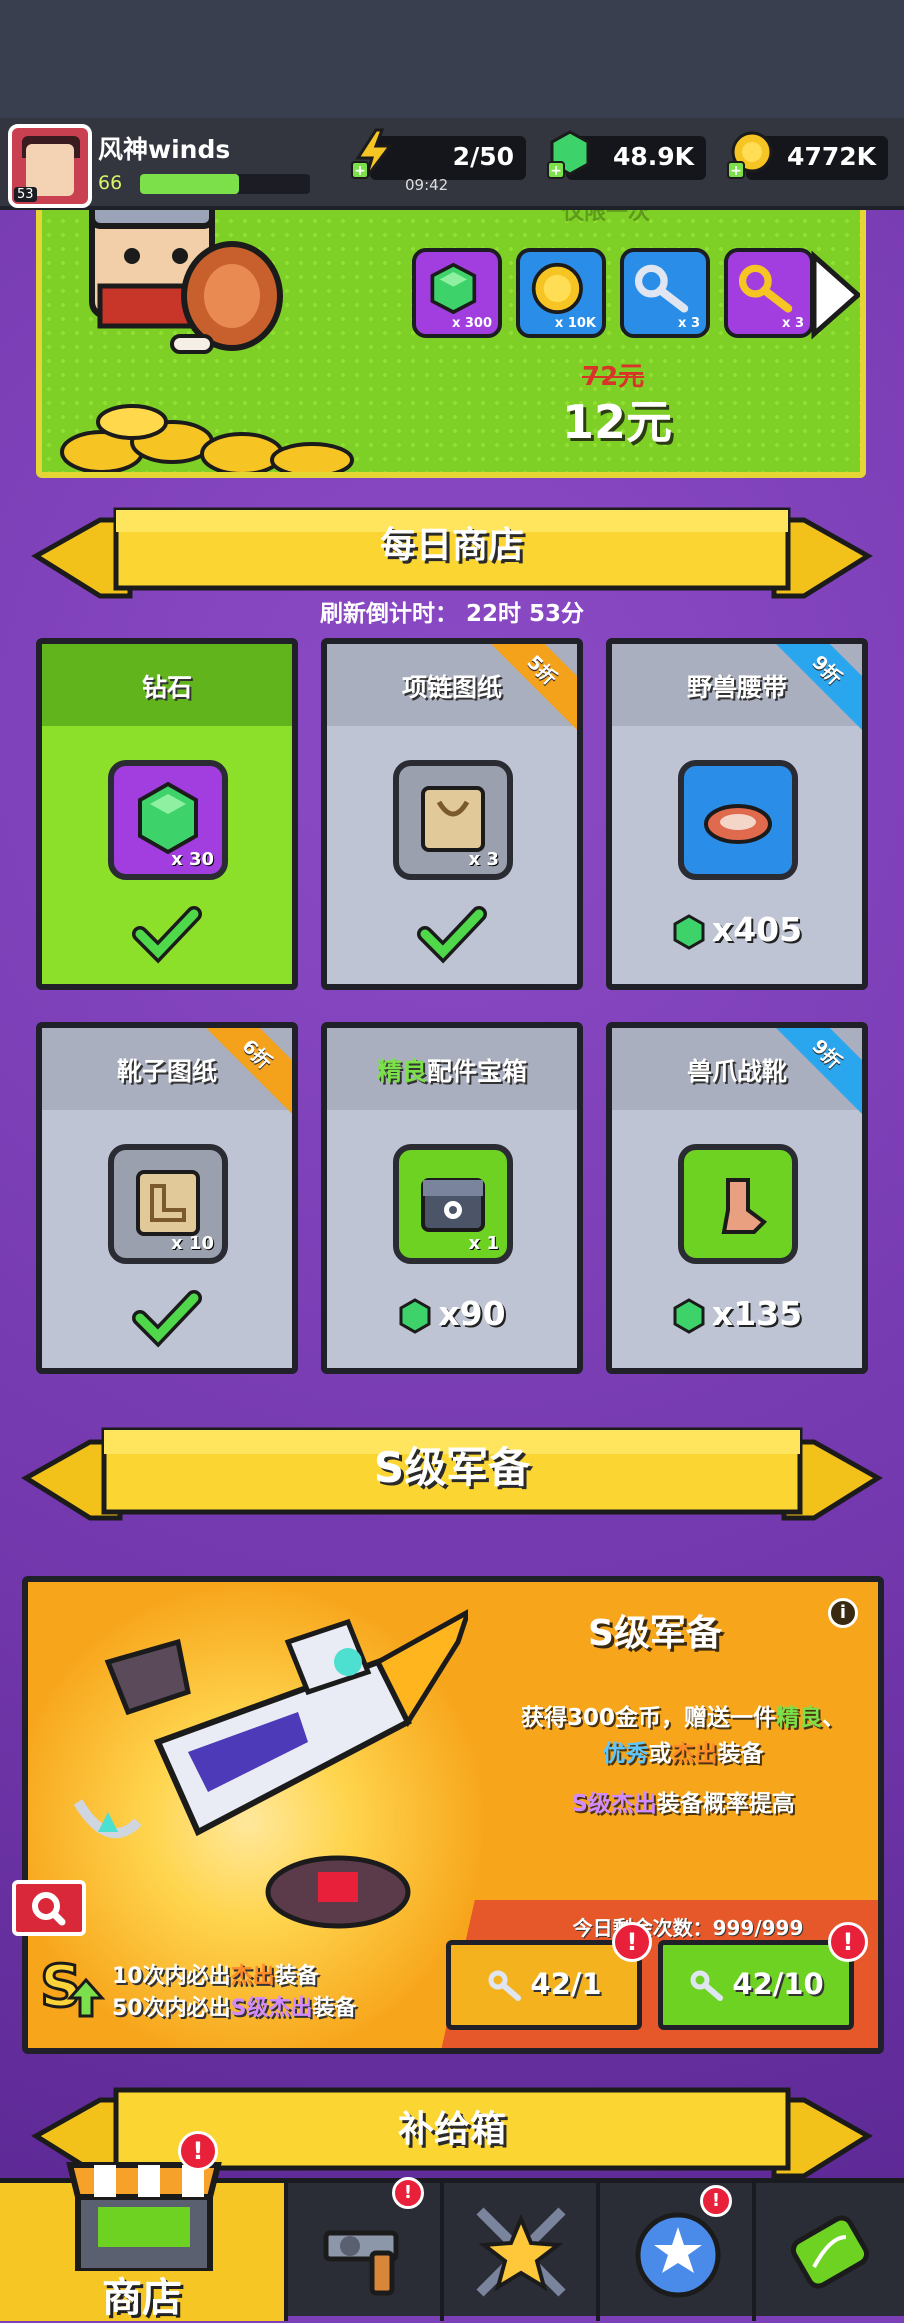 This screenshot has width=904, height=2323. Describe the element at coordinates (568, 154) in the screenshot. I see `gem-icon: +` at that location.